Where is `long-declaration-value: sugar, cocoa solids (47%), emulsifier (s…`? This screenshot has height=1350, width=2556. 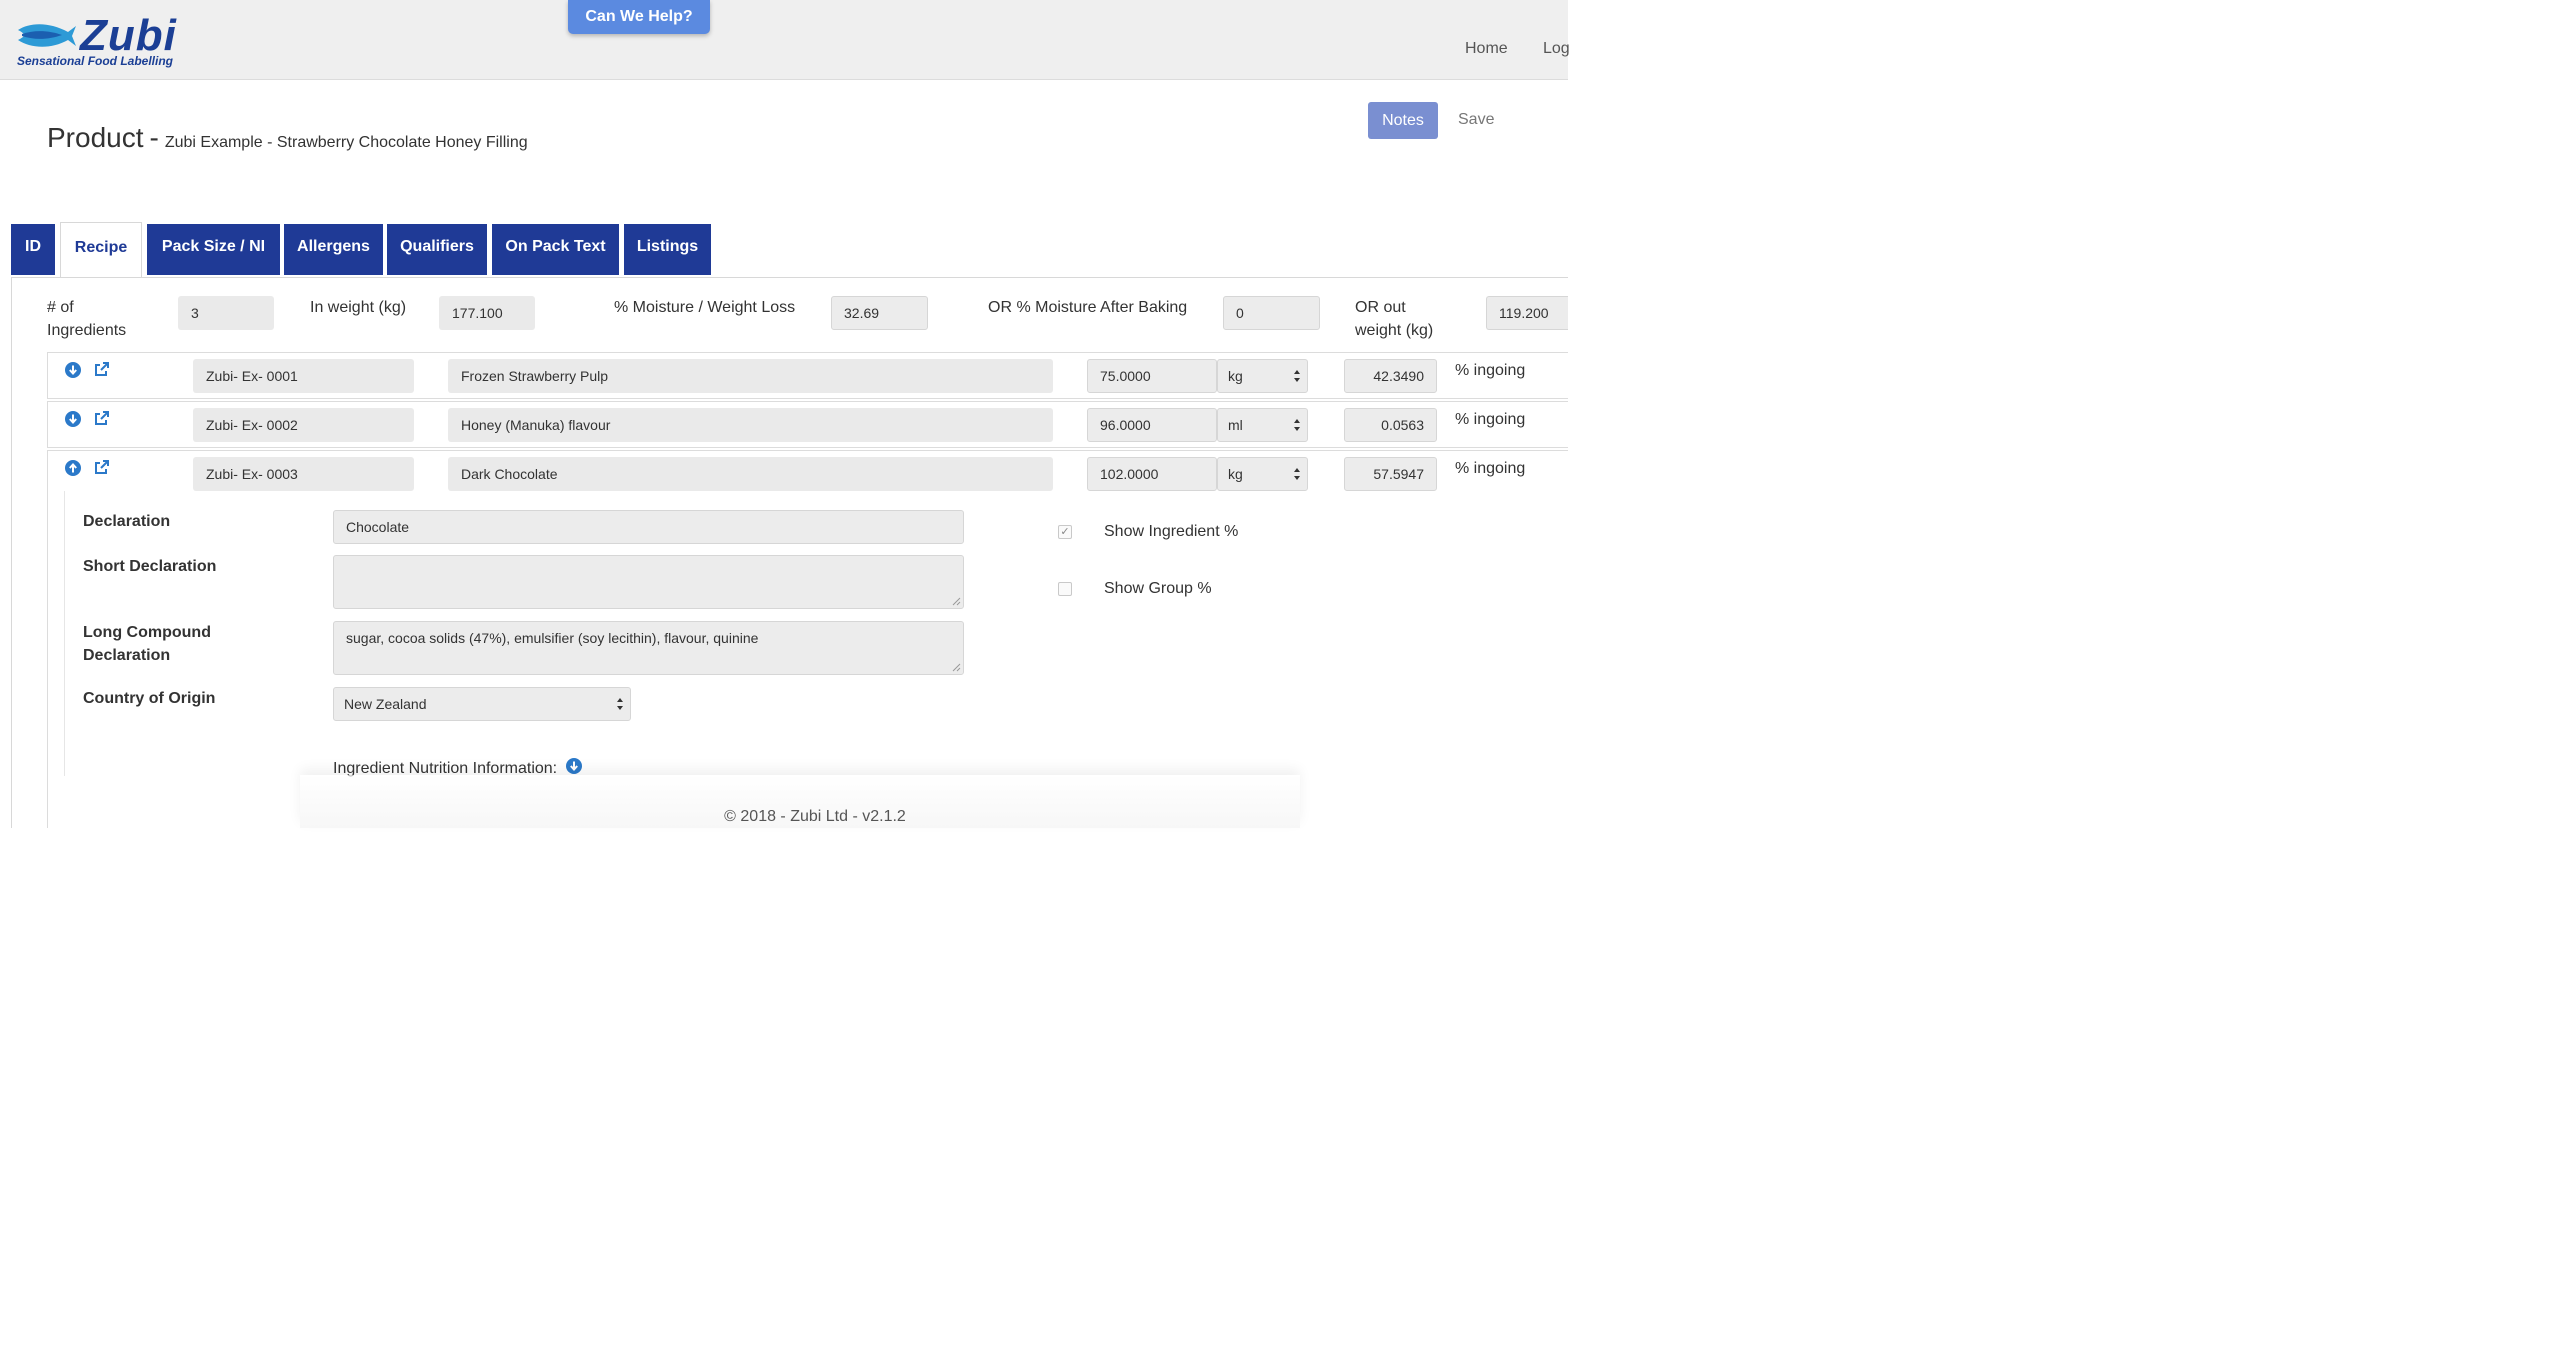
long-declaration-value: sugar, cocoa solids (47%), emulsifier (s… is located at coordinates (552, 638).